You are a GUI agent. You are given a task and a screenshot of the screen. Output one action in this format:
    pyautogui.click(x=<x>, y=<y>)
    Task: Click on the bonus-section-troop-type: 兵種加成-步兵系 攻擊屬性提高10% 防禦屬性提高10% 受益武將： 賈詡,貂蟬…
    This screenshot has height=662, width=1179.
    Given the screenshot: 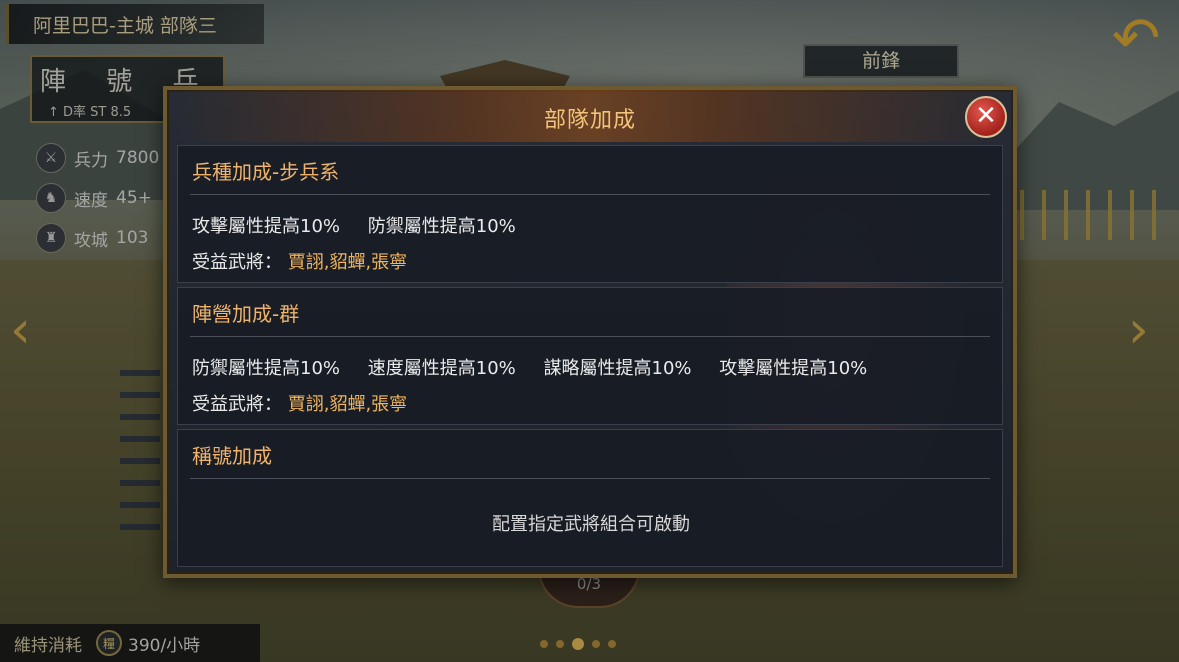 What is the action you would take?
    pyautogui.click(x=590, y=214)
    